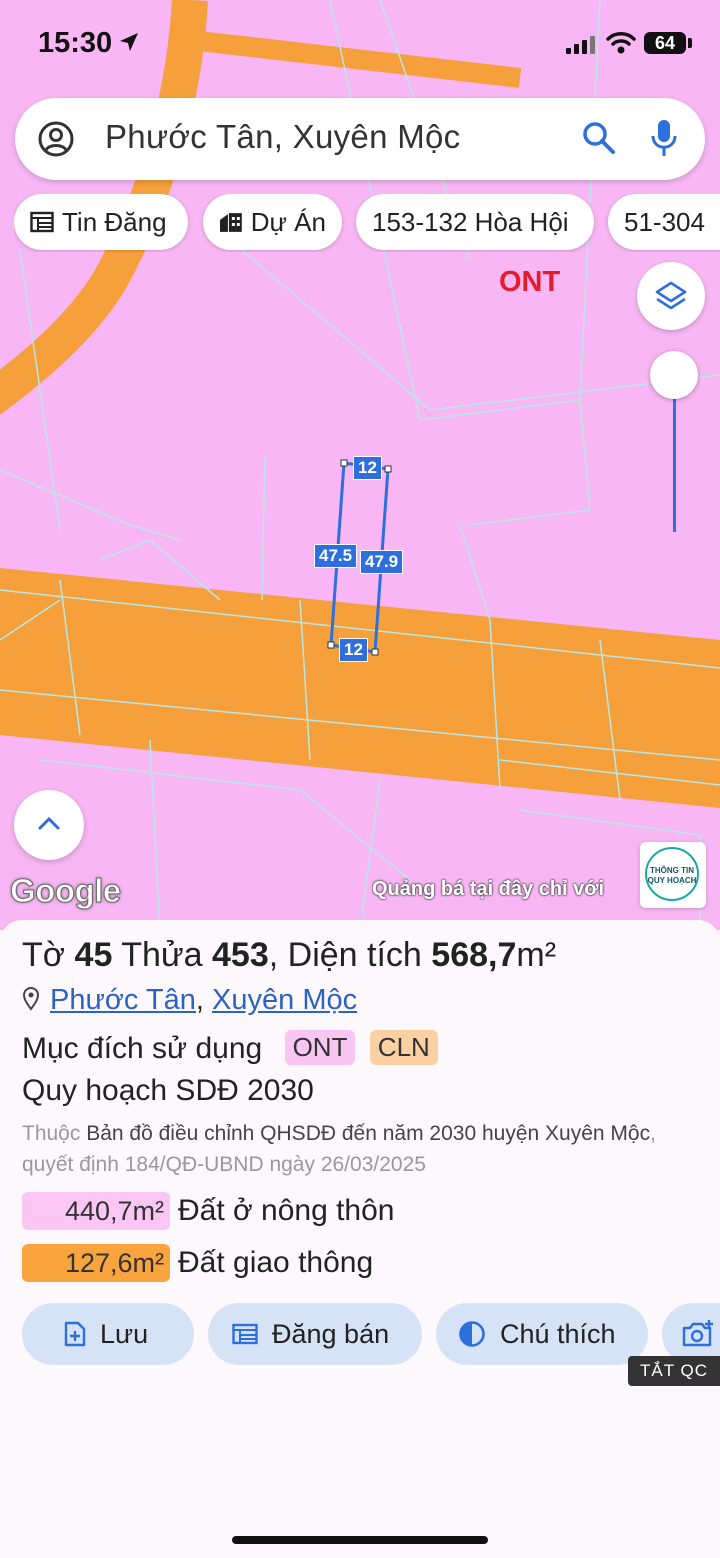 The height and width of the screenshot is (1558, 720). I want to click on location-arrow-icon, so click(129, 42).